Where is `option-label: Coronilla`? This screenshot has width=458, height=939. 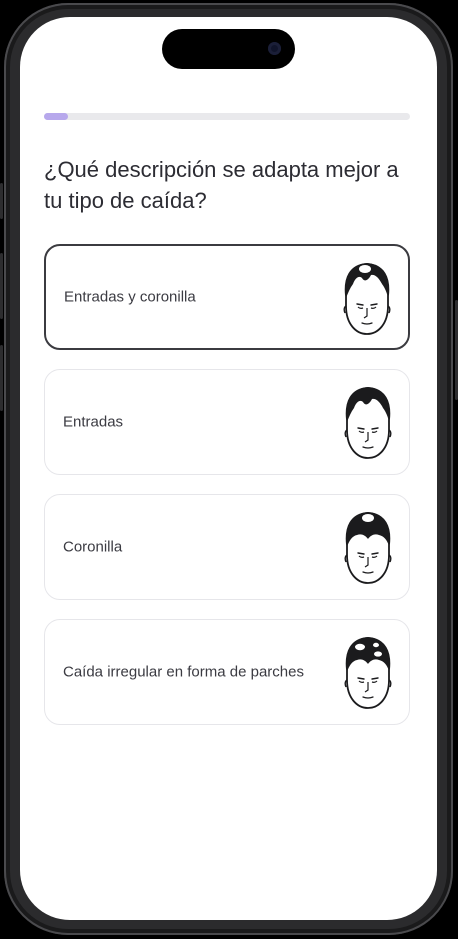 option-label: Coronilla is located at coordinates (93, 547).